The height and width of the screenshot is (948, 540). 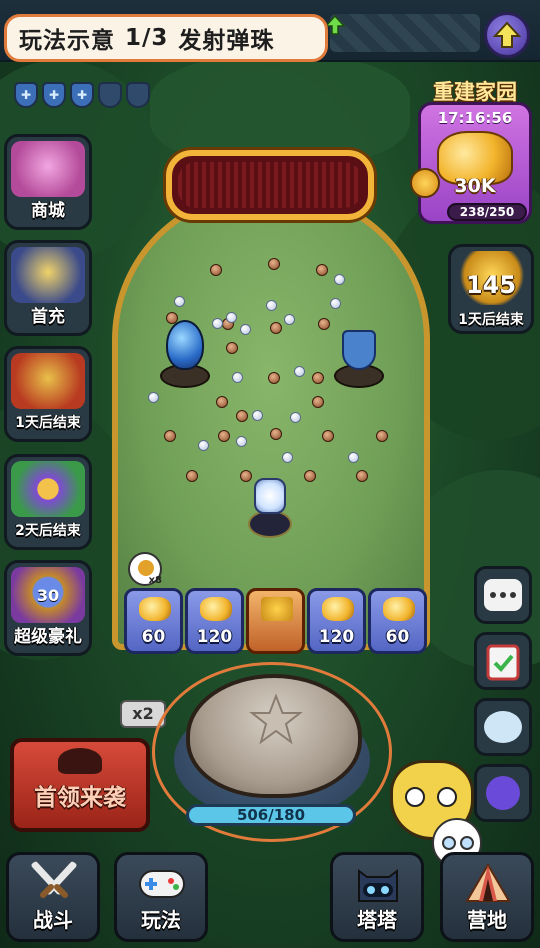 I want to click on gift-badge: 30, so click(x=48, y=595).